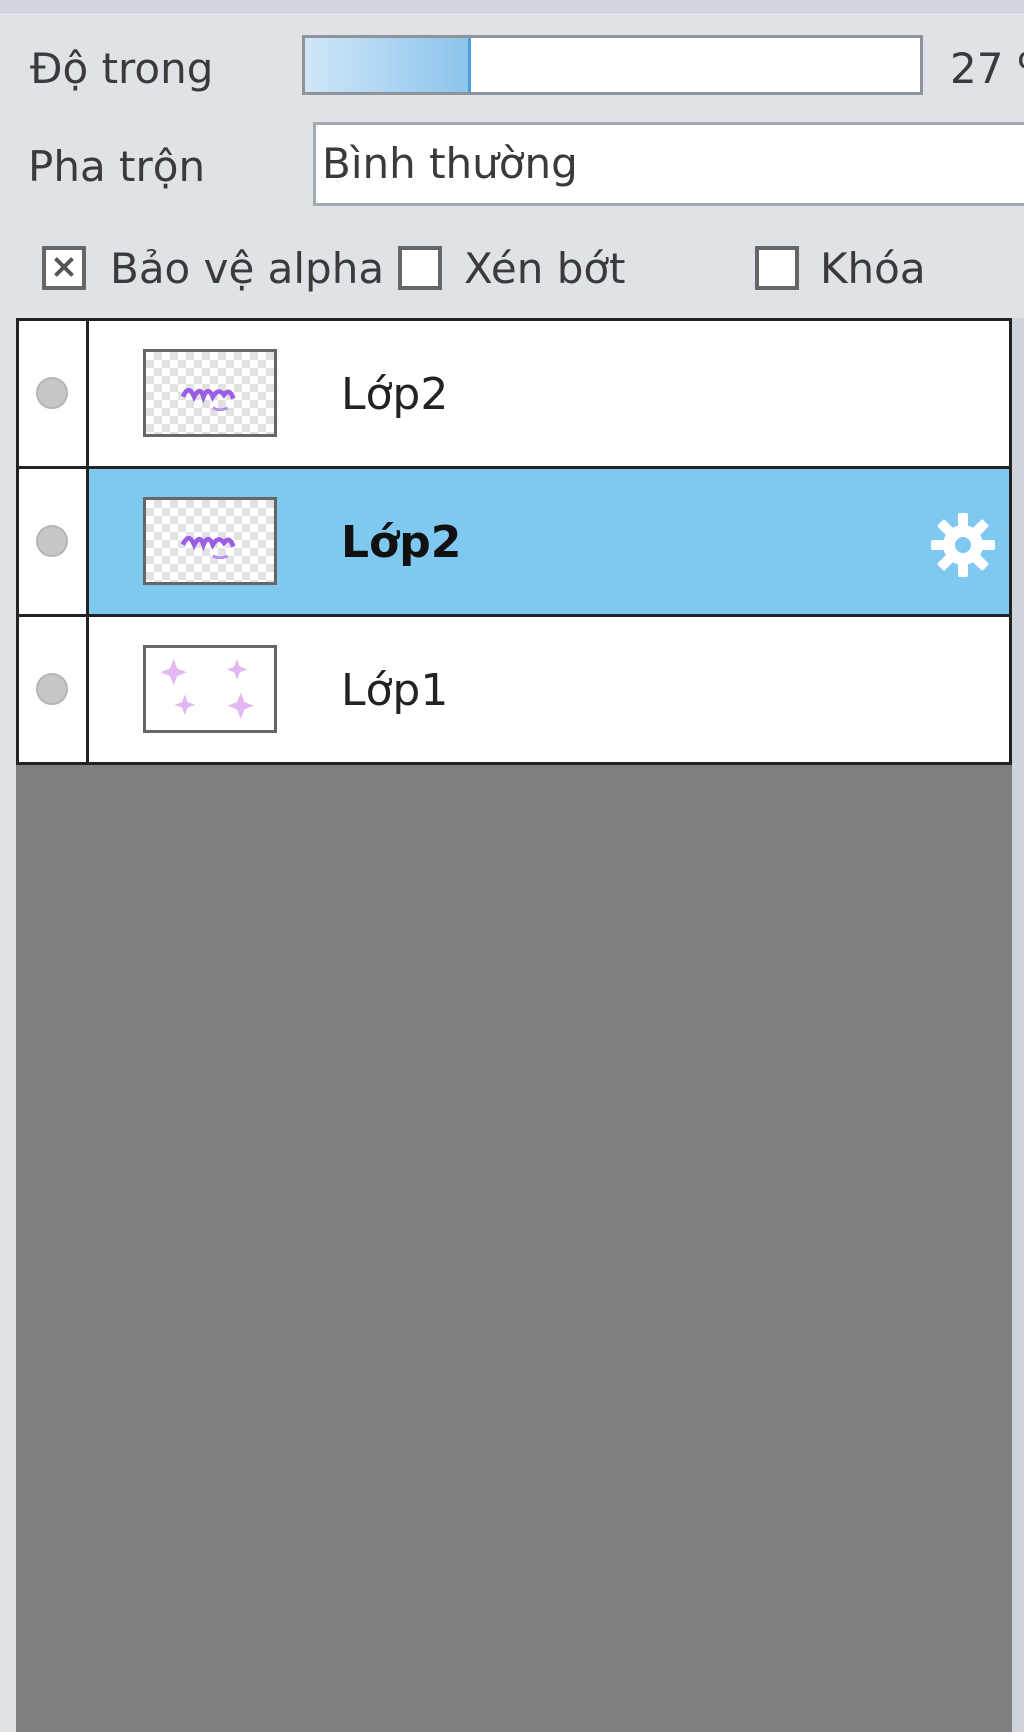 This screenshot has height=1732, width=1024. I want to click on layer-row-selected: Lớp2, so click(514, 541).